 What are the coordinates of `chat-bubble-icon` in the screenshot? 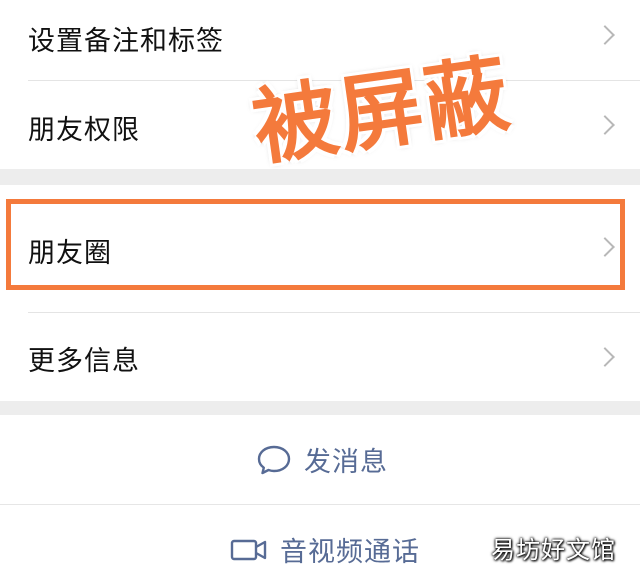 It's located at (274, 459).